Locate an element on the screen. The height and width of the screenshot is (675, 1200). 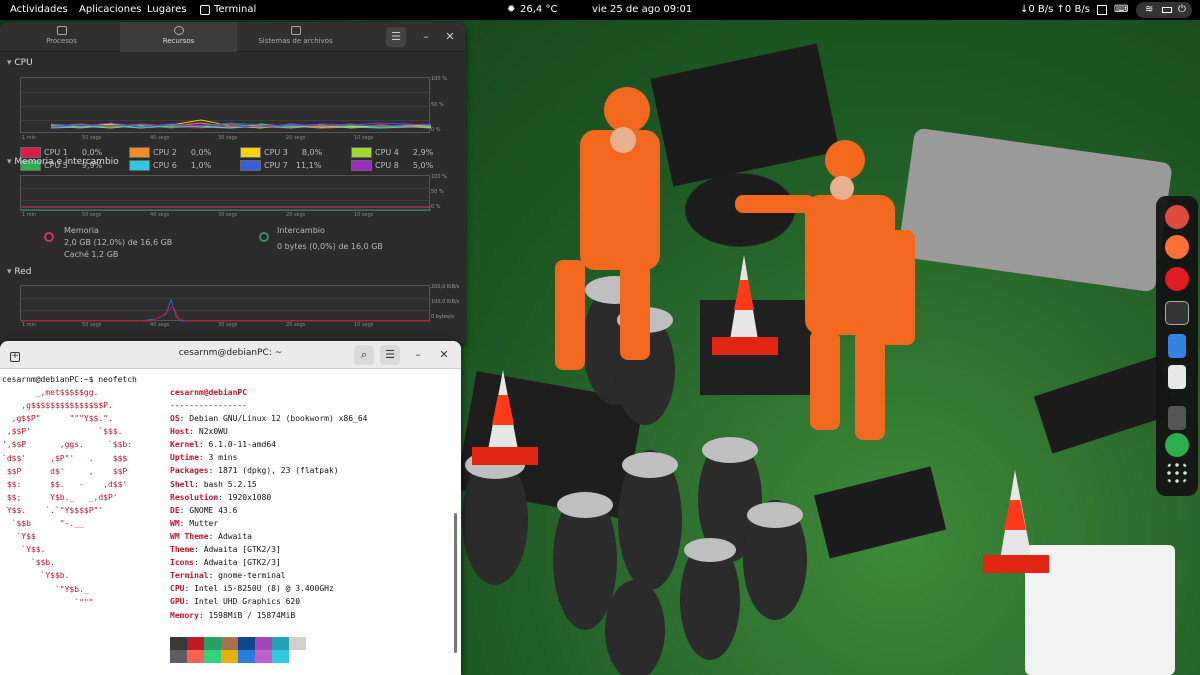
disk-icon is located at coordinates (295, 30).